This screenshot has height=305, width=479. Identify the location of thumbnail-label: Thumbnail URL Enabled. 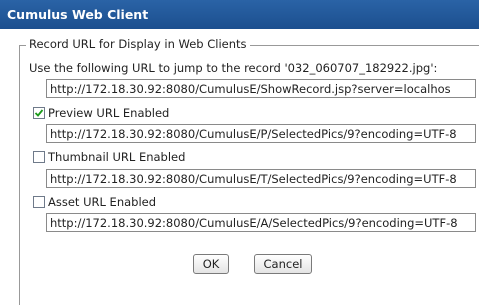
(117, 157).